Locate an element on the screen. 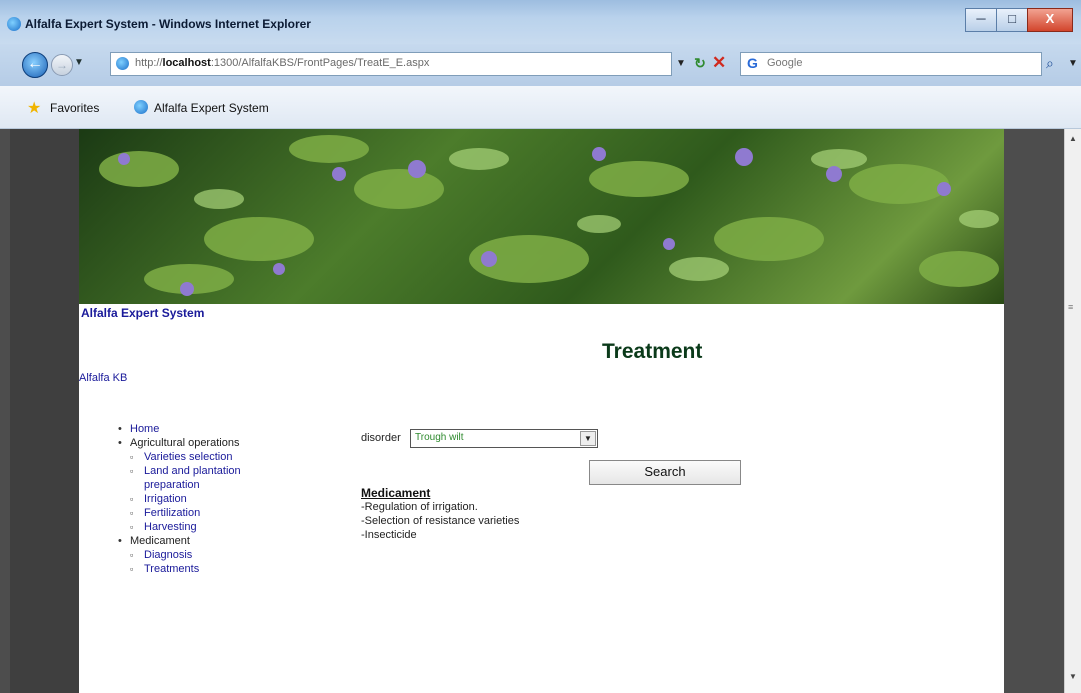 This screenshot has height=693, width=1081. menu-item-diagnosis: Diagnosis is located at coordinates (201, 555).